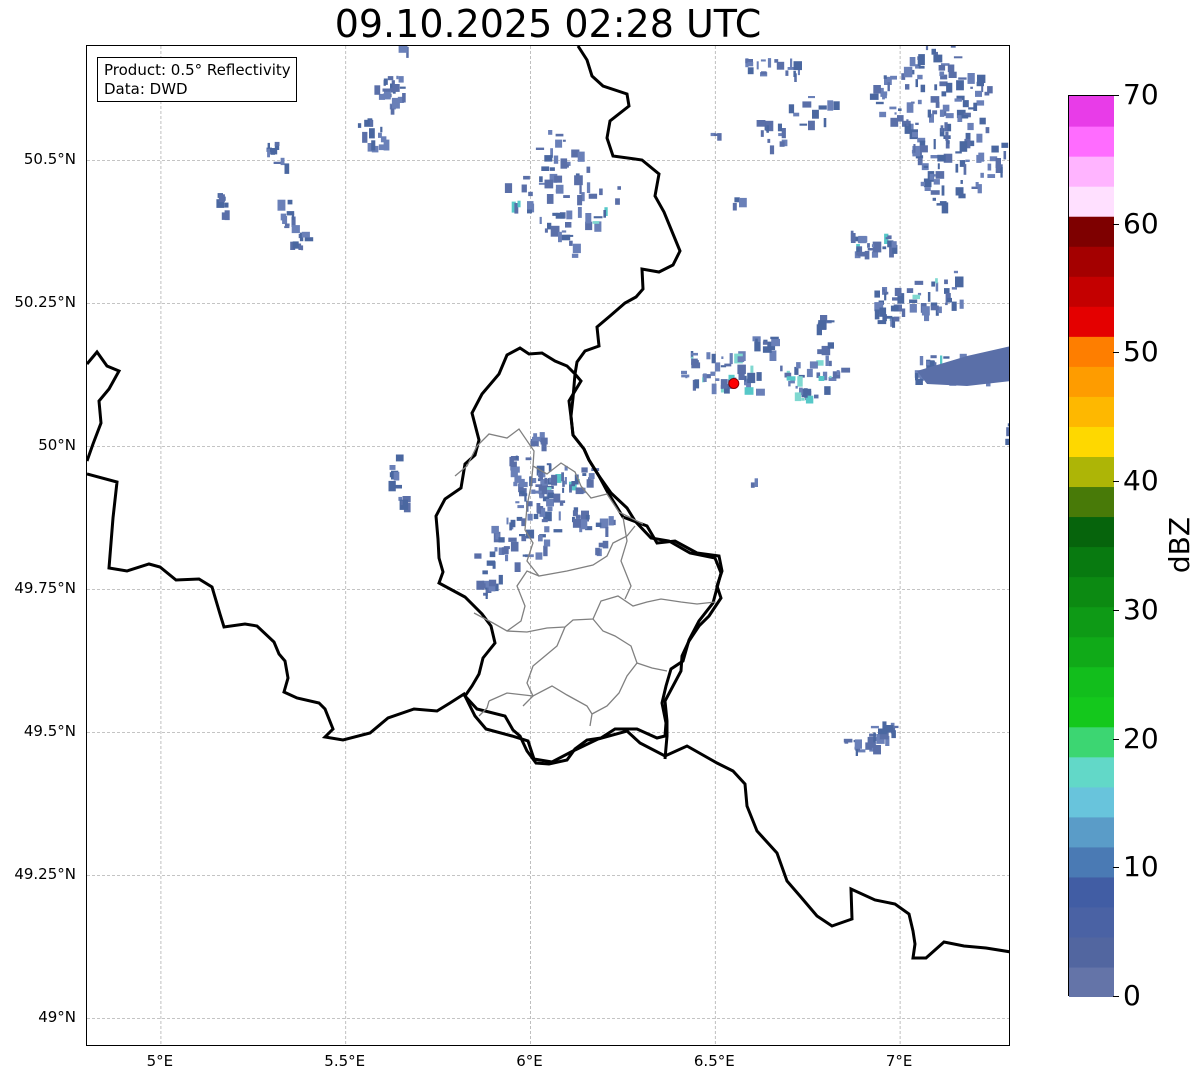 The image size is (1202, 1081). I want to click on lat-label: 49.75°N, so click(45, 588).